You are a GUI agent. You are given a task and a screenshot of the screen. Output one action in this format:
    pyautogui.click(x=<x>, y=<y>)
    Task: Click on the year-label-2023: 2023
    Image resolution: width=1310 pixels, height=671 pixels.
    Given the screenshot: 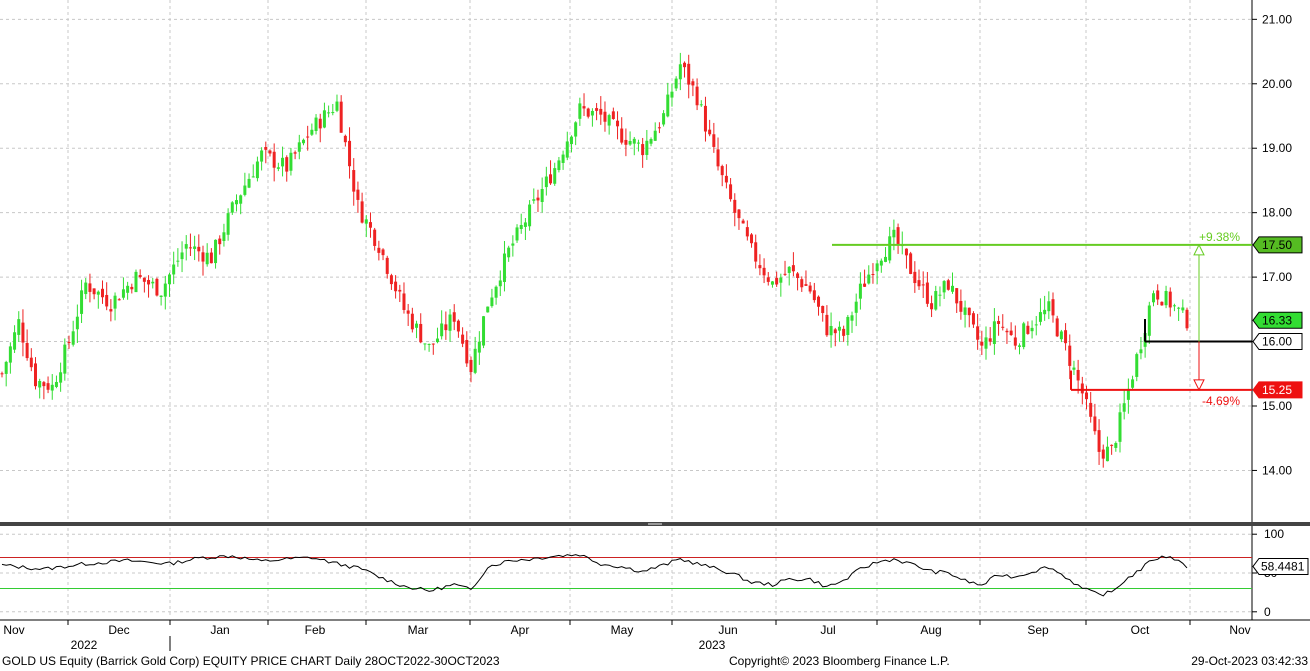 What is the action you would take?
    pyautogui.click(x=712, y=644)
    